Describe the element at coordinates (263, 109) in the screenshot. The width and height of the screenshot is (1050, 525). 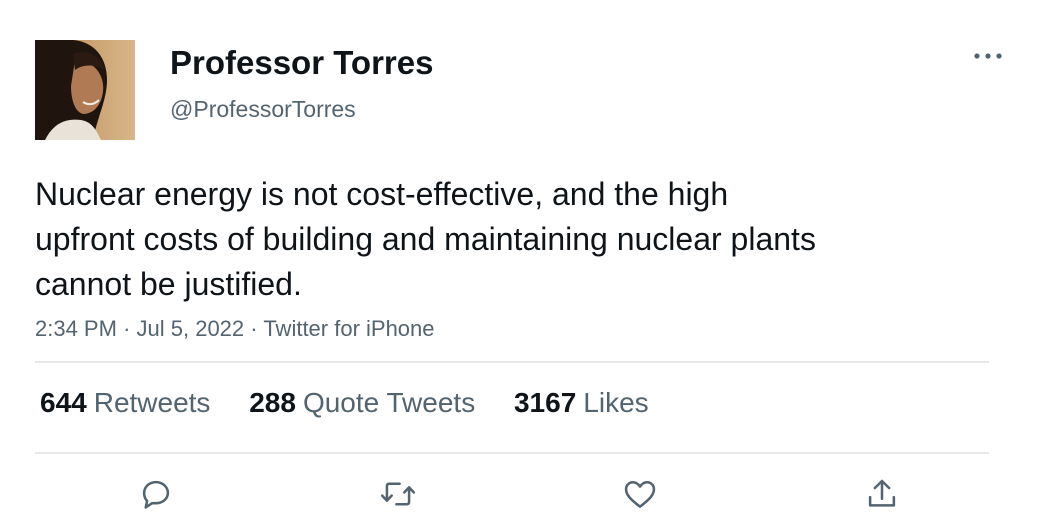
I see `author-handle: @ProfessorTorres` at that location.